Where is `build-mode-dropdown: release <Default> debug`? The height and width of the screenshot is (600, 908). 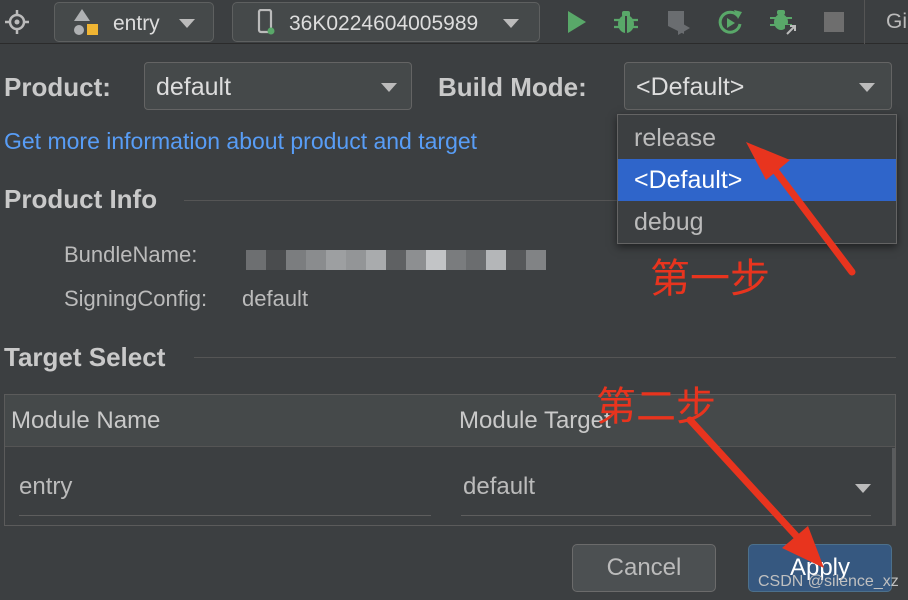 build-mode-dropdown: release <Default> debug is located at coordinates (757, 179).